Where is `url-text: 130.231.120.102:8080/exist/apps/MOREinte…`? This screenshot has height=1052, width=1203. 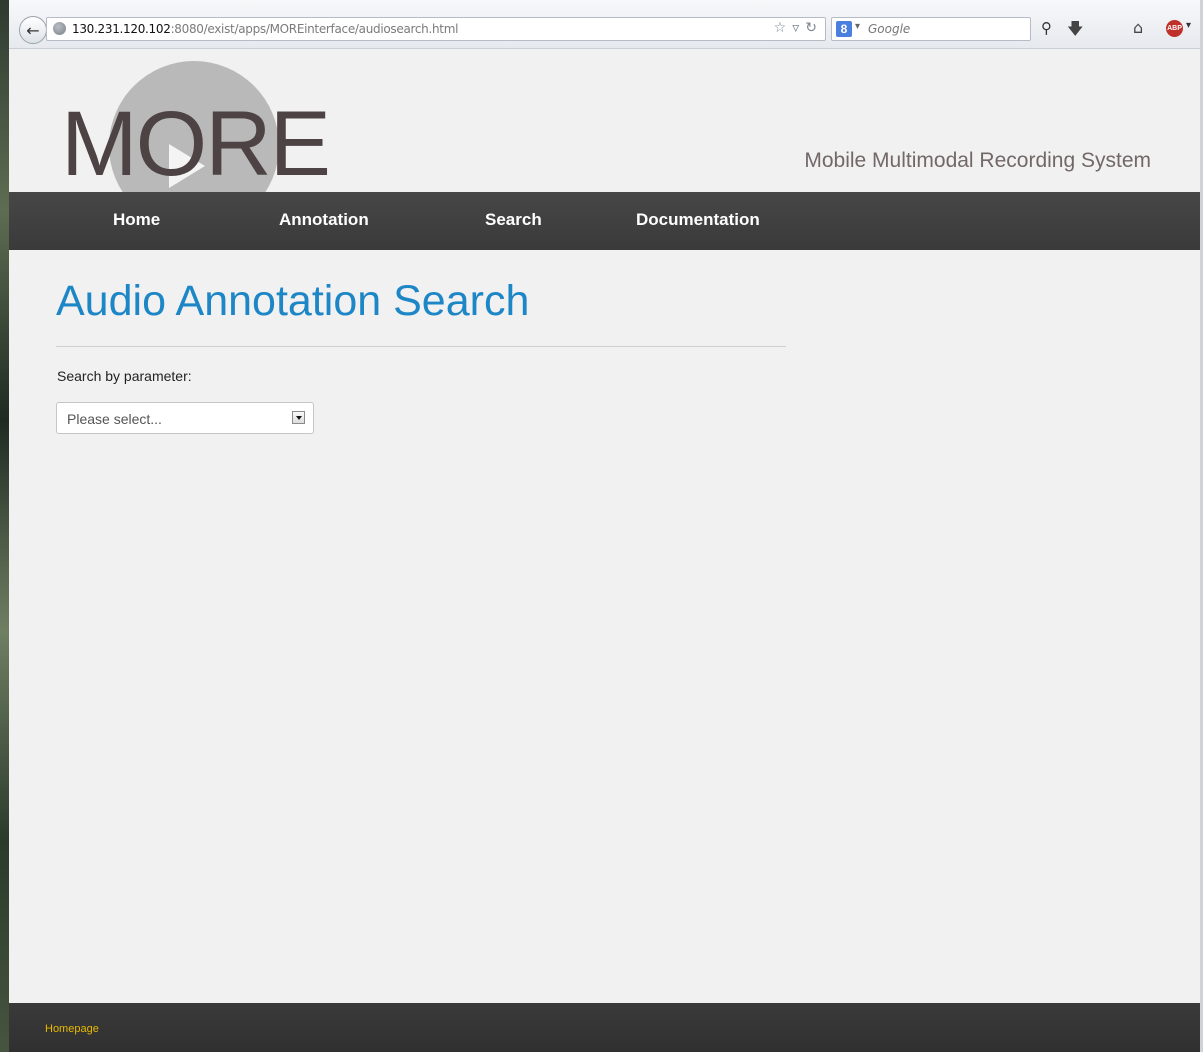 url-text: 130.231.120.102:8080/exist/apps/MOREinte… is located at coordinates (265, 29).